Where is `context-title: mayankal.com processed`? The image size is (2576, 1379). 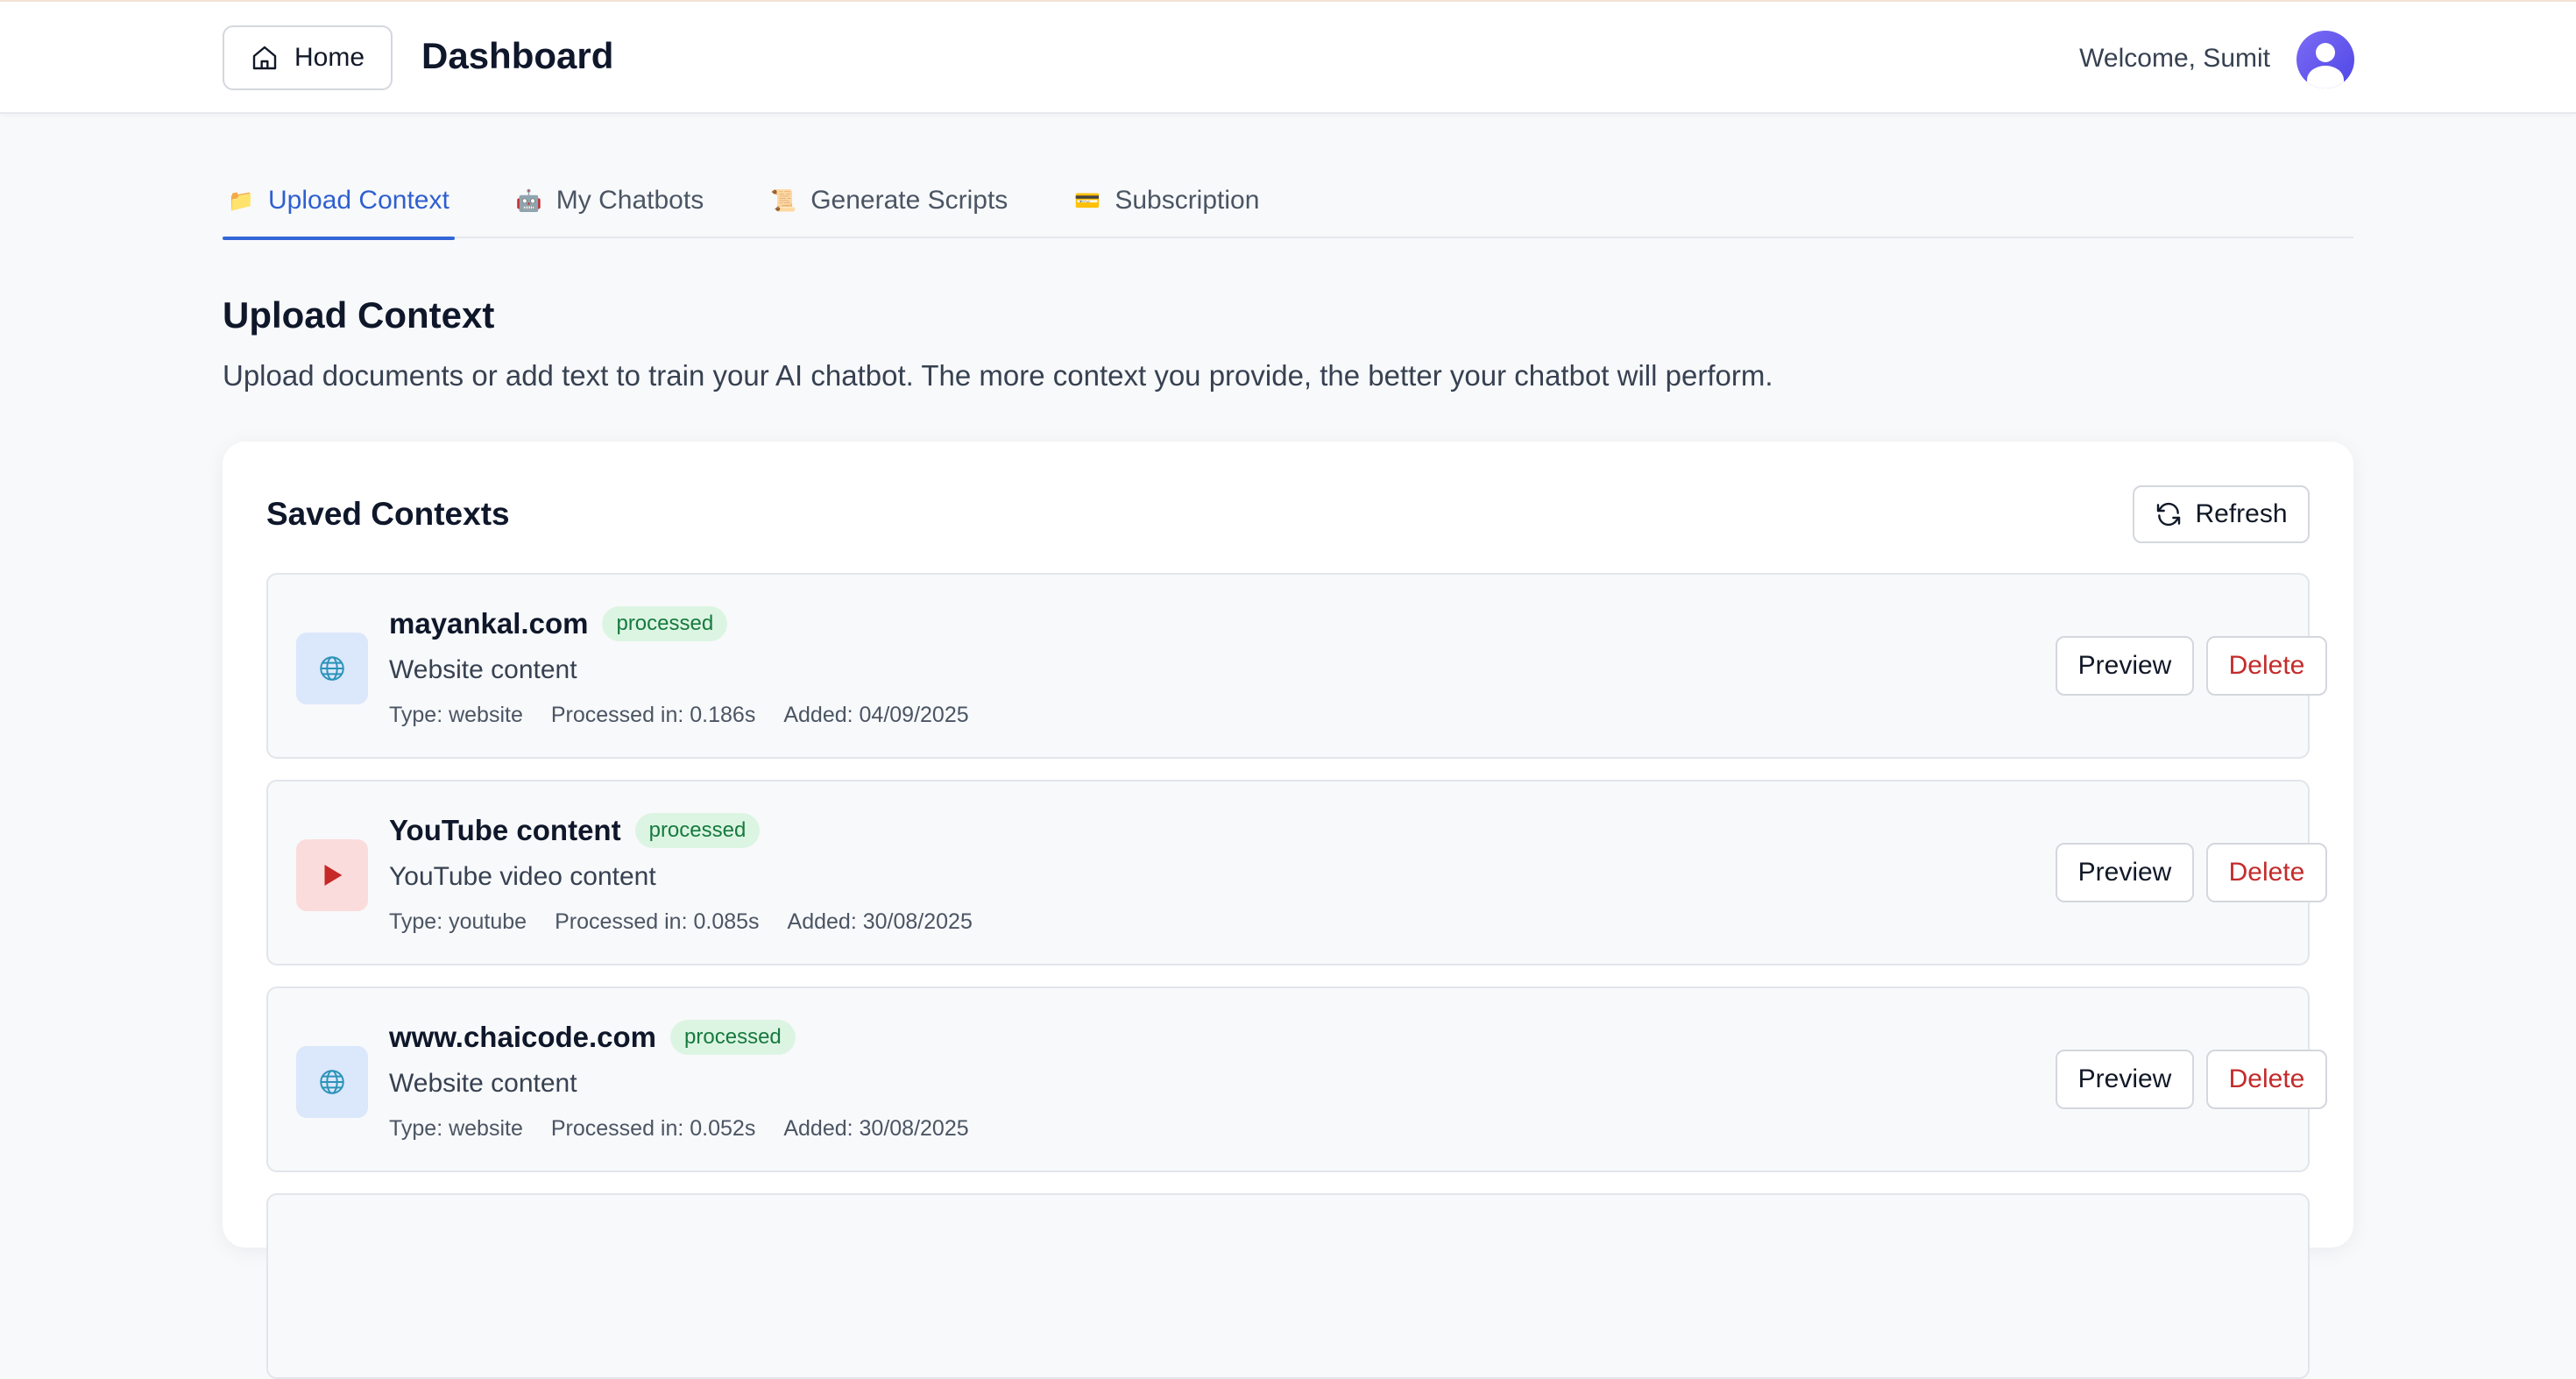
context-title: mayankal.com processed is located at coordinates (558, 624).